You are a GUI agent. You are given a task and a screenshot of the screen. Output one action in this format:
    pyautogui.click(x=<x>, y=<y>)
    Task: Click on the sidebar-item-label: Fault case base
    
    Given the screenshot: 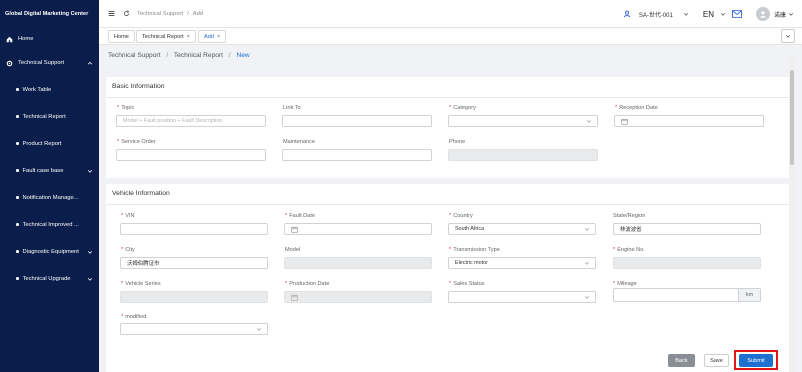 What is the action you would take?
    pyautogui.click(x=43, y=170)
    